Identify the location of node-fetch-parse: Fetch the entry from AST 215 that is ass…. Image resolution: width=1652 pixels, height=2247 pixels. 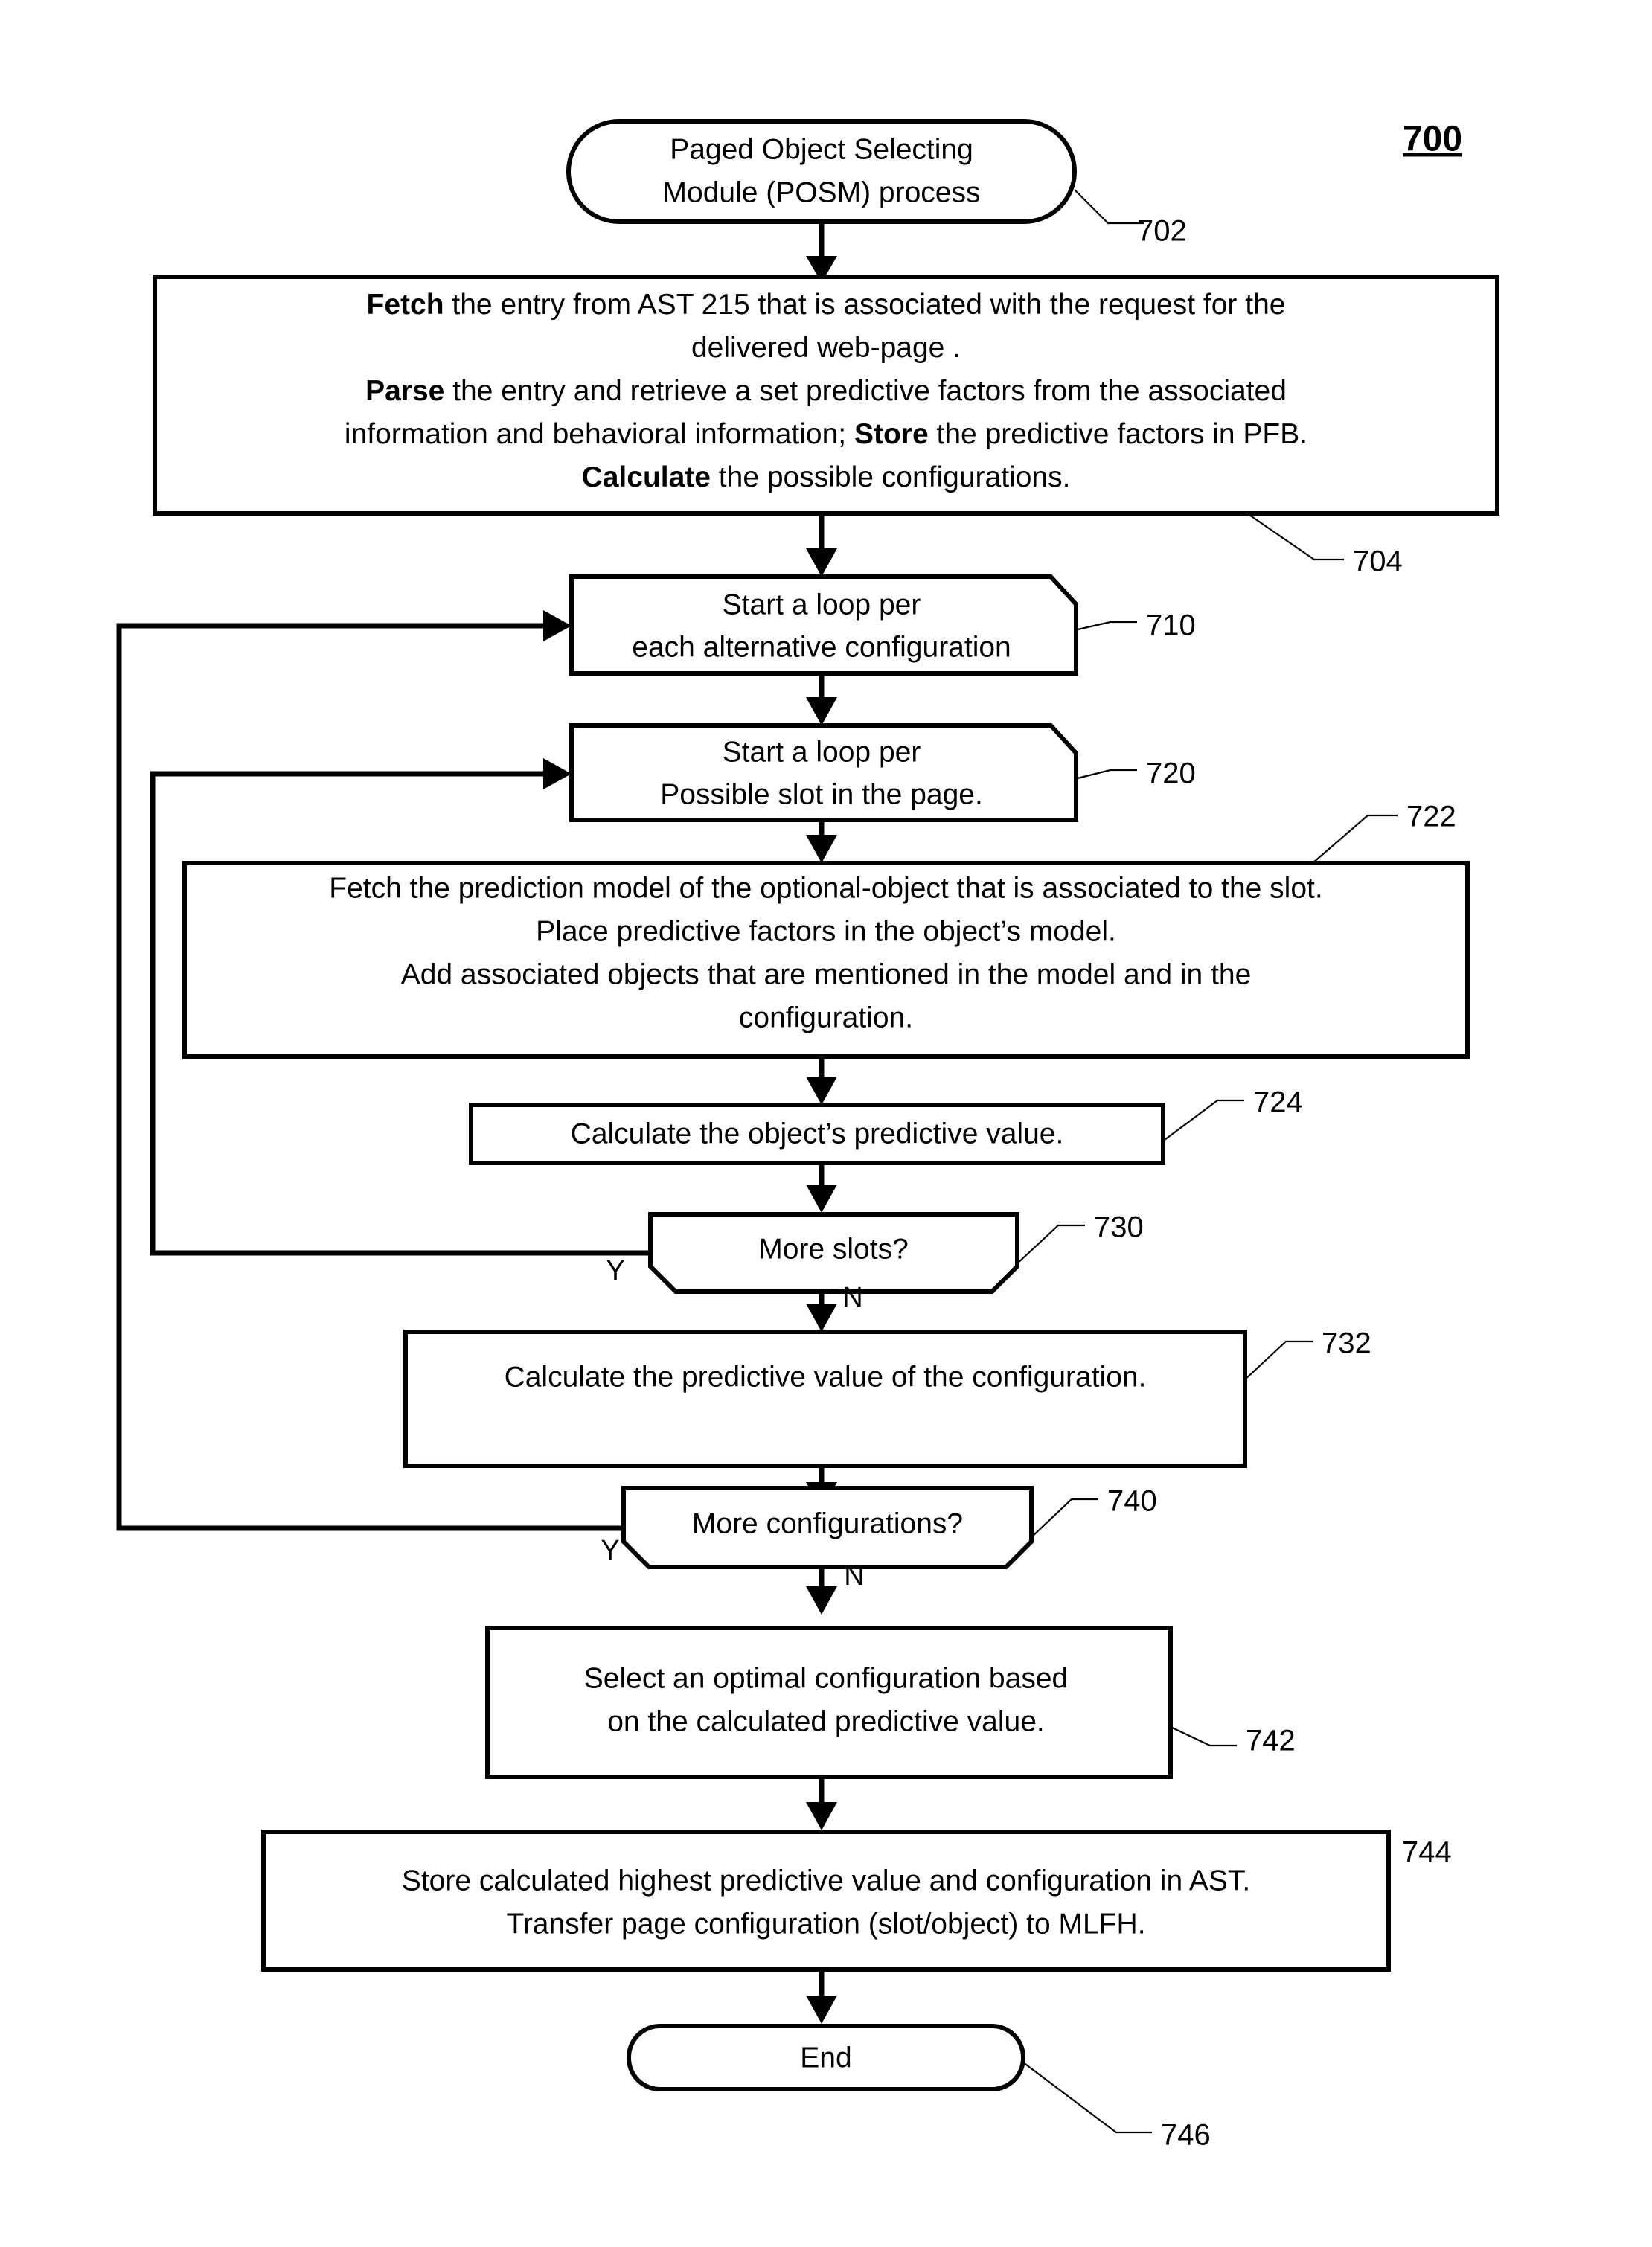
(826, 395).